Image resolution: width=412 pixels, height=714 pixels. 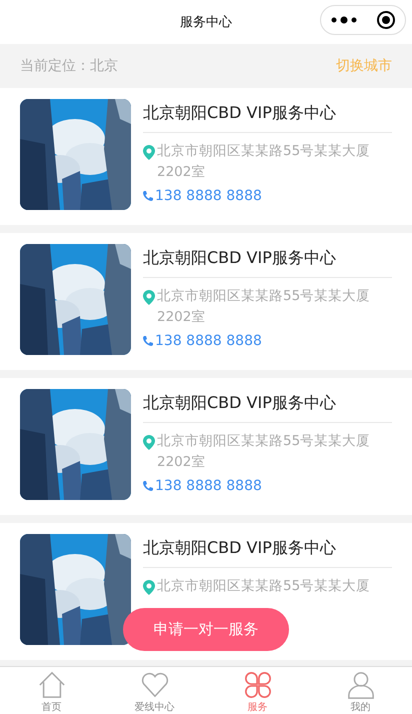 I want to click on center-address: 北京市朝阳区某某路55号某某大厦, so click(x=263, y=586).